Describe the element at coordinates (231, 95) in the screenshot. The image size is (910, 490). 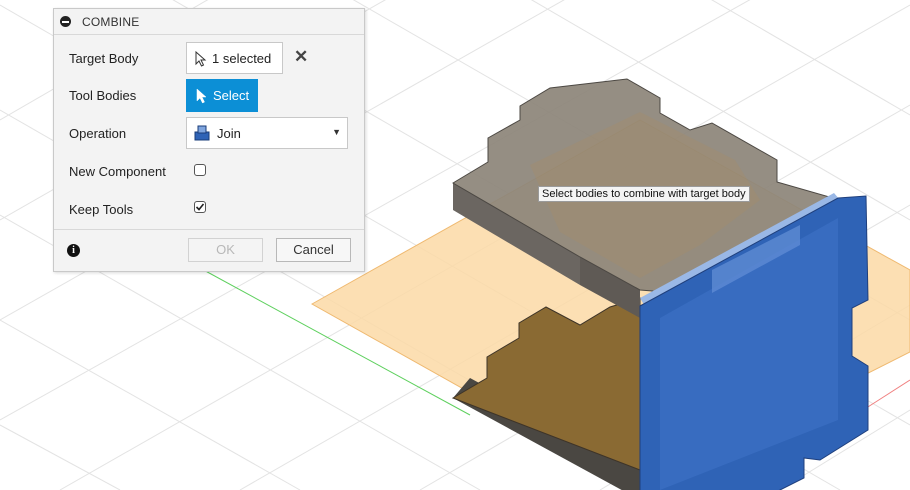
I see `tool-bodies-select-label: Select` at that location.